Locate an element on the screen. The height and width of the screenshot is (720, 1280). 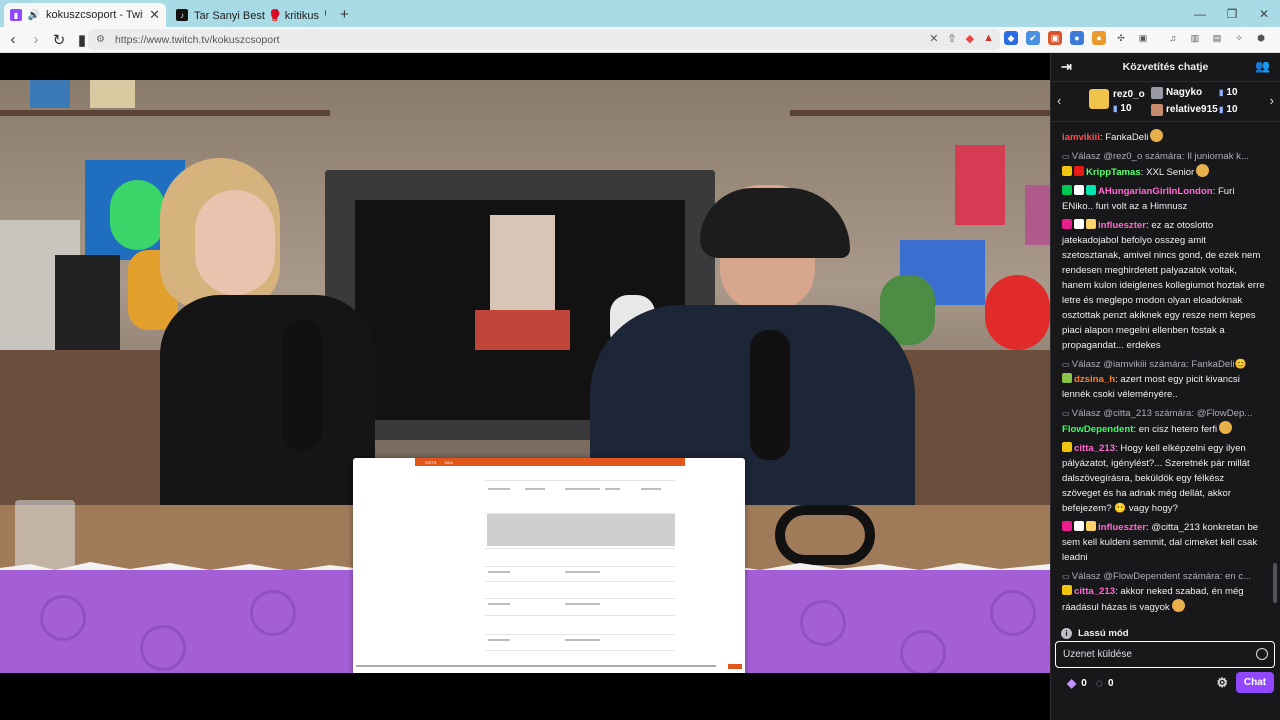
leaderboard-user: relative915 is located at coordinates (1192, 109).